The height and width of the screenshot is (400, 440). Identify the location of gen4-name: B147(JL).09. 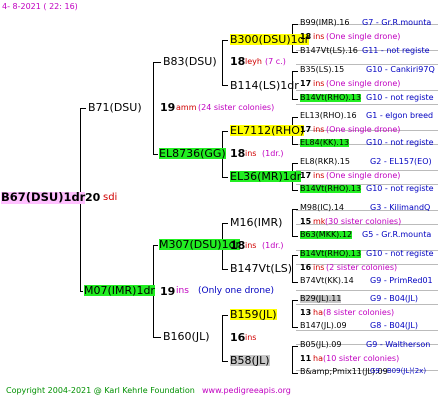
(323, 326).